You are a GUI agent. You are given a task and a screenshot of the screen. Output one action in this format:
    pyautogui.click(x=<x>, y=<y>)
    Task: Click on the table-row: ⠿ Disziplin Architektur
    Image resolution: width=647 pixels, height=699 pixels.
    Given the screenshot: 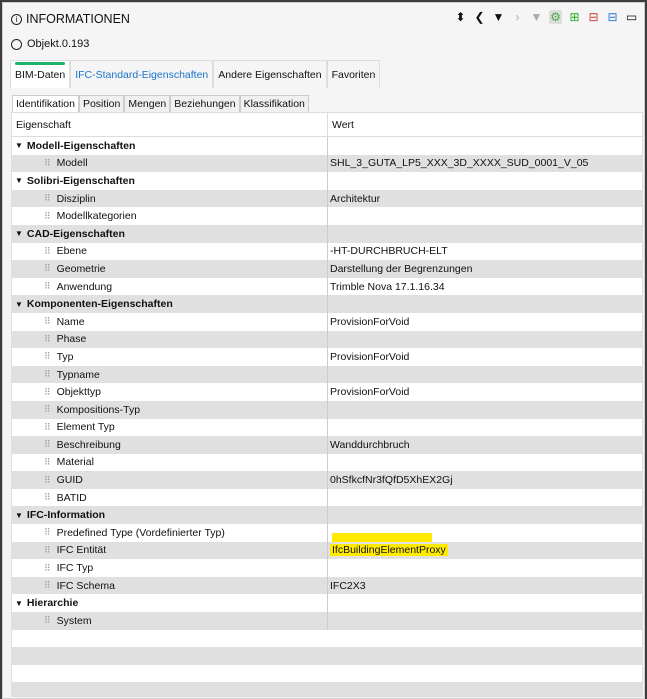 What is the action you would take?
    pyautogui.click(x=327, y=198)
    